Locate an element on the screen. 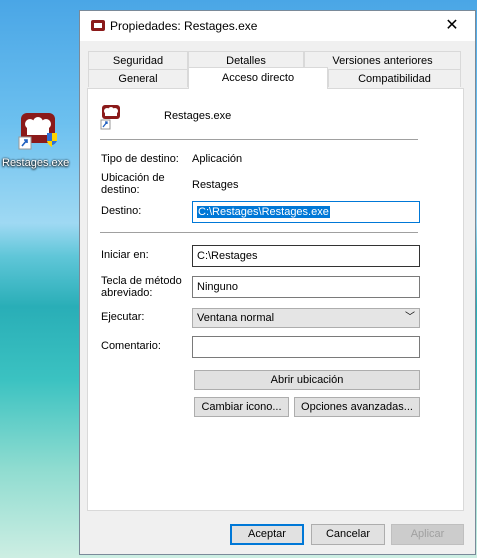  target-location-value: Restages is located at coordinates (215, 185).